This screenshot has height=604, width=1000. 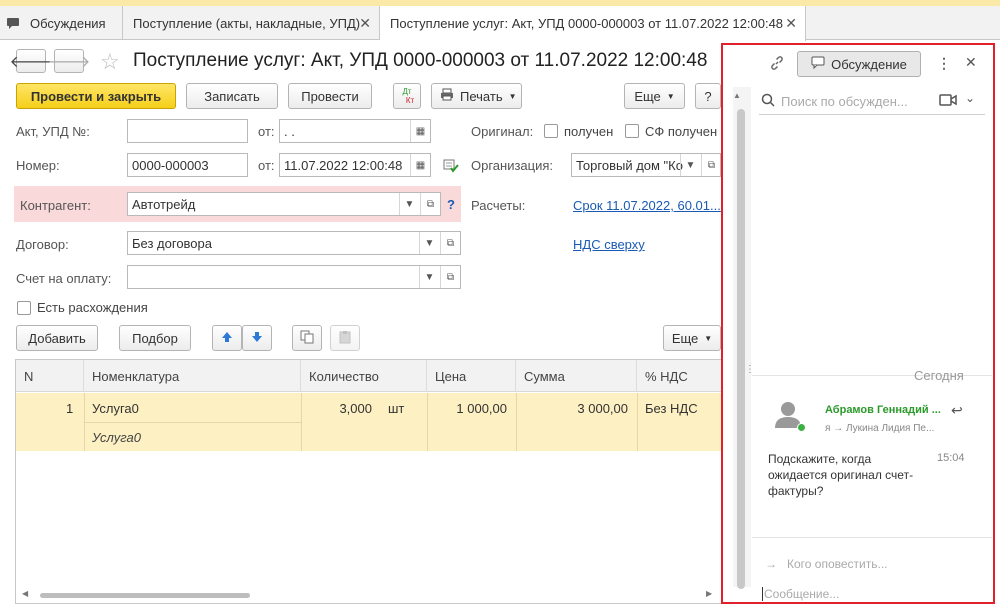 What do you see at coordinates (110, 62) in the screenshot?
I see `favorite-star-icon: ☆` at bounding box center [110, 62].